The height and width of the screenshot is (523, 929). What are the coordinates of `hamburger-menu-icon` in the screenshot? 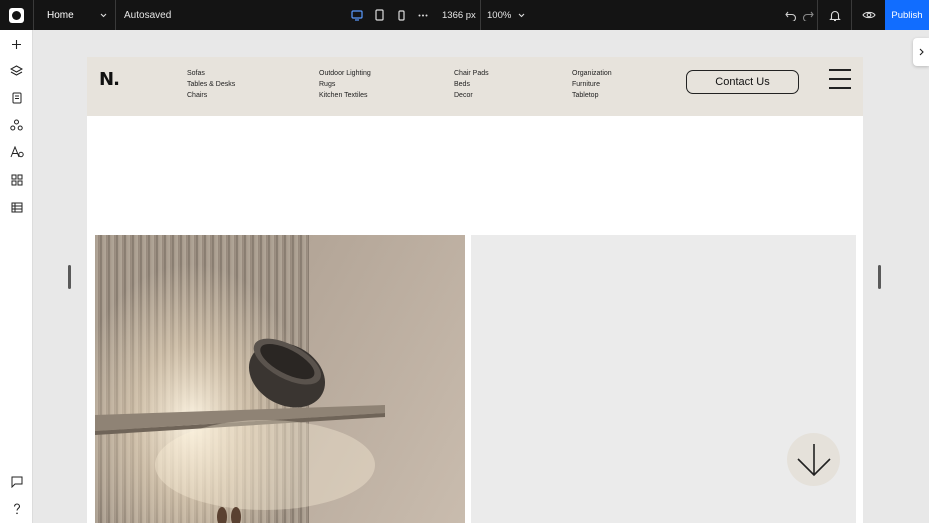 It's located at (840, 79).